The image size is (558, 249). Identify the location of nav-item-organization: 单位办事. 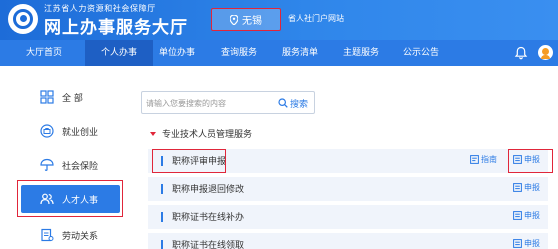
(177, 53).